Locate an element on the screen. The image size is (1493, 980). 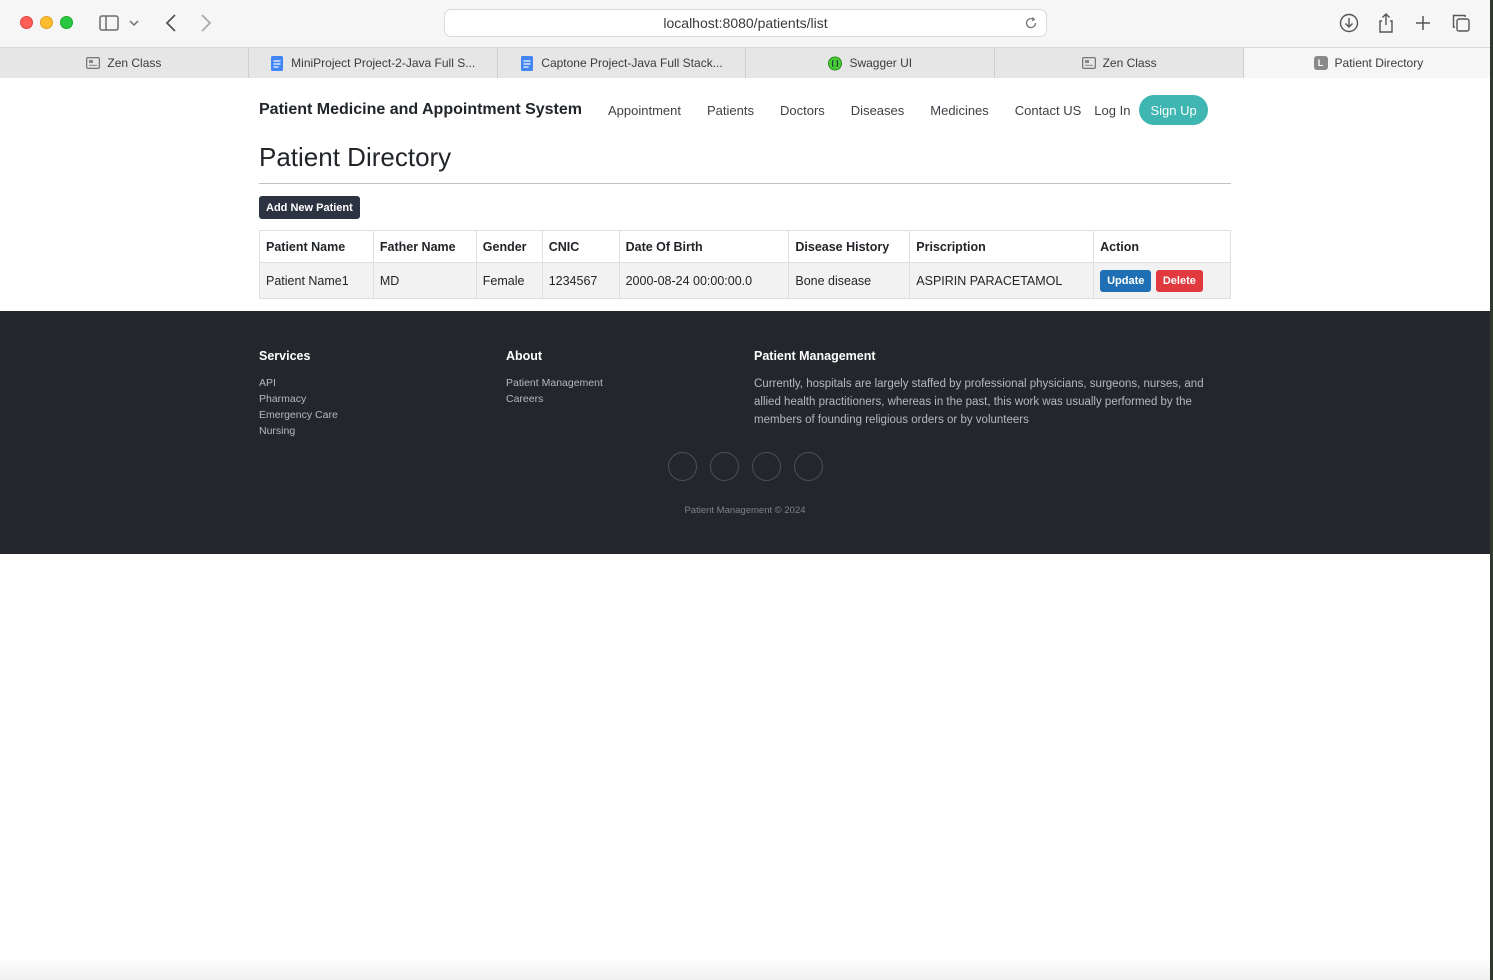
column-header: Priscription is located at coordinates (1002, 246).